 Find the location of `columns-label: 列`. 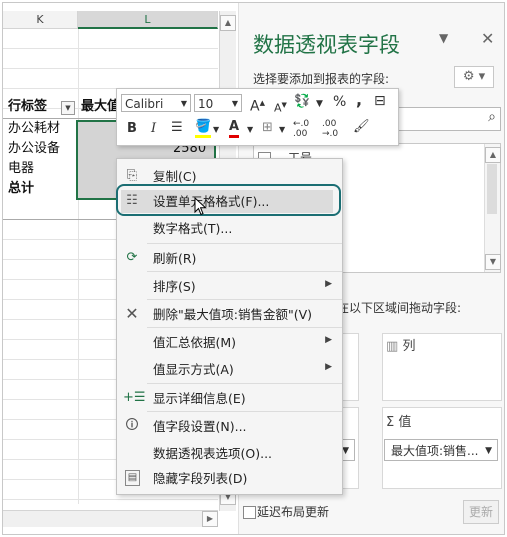

columns-label: 列 is located at coordinates (409, 346).